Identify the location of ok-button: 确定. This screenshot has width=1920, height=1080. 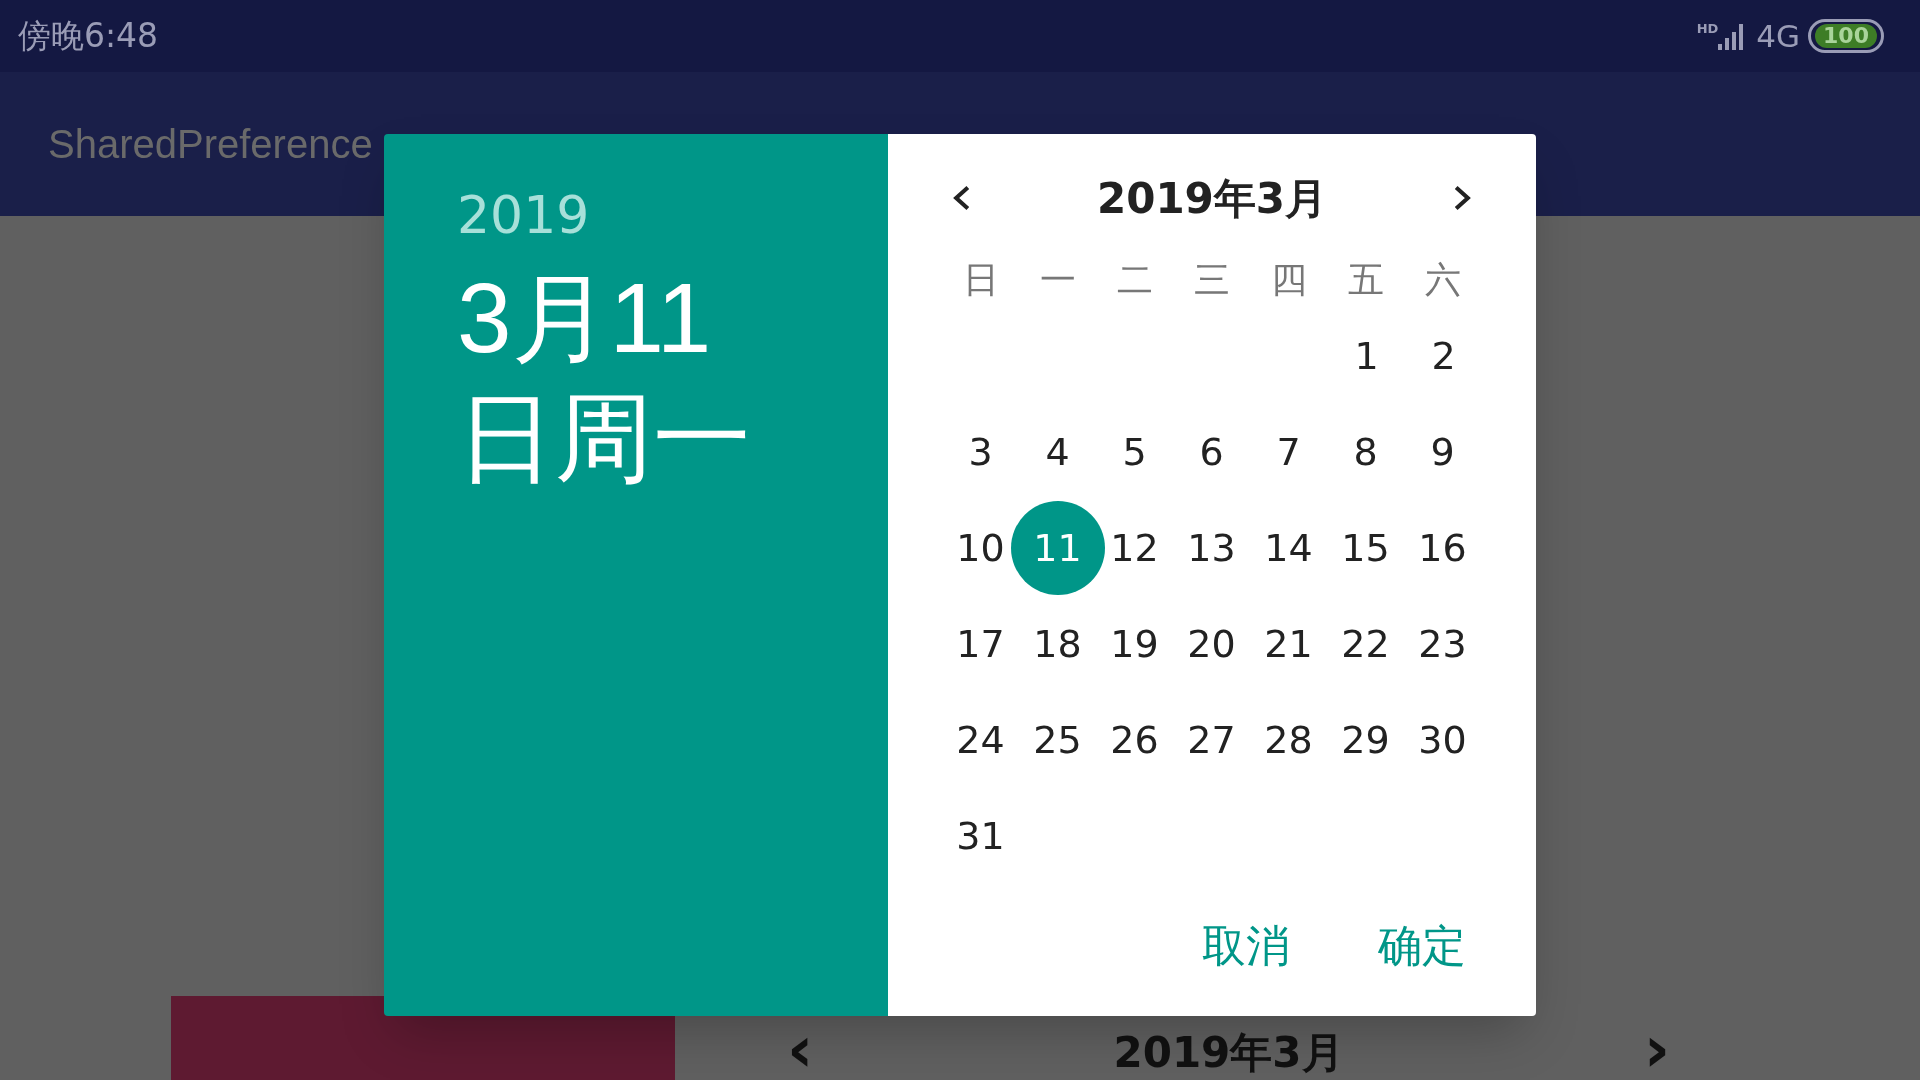
(1422, 946).